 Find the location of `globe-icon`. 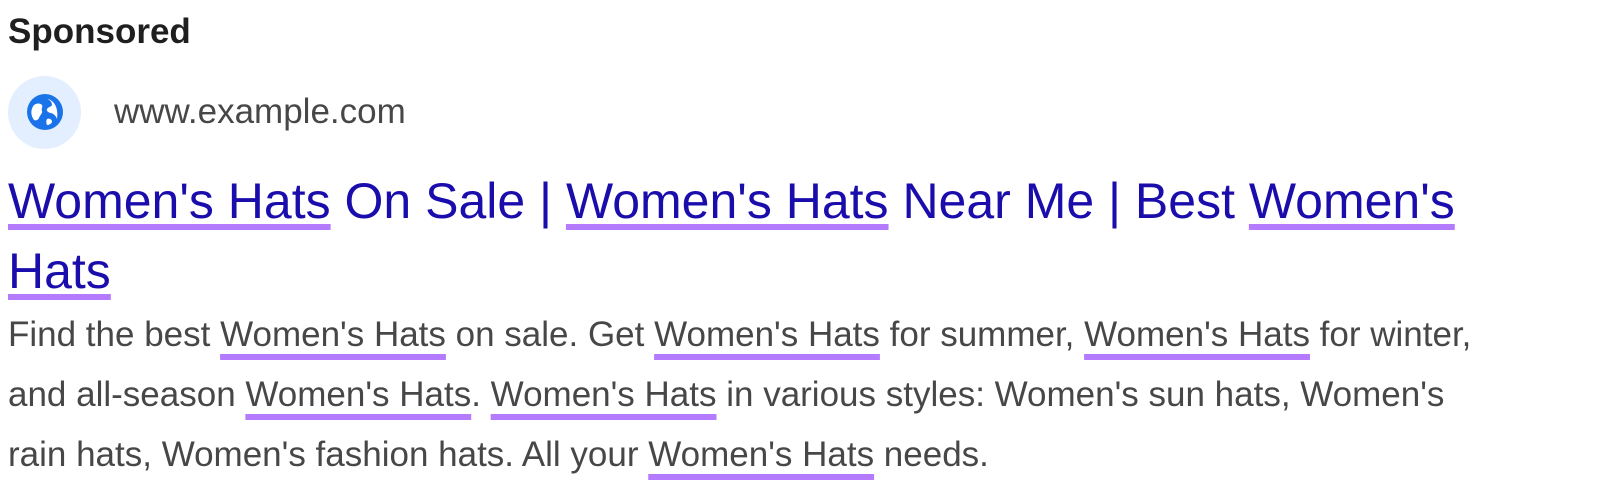

globe-icon is located at coordinates (44, 112).